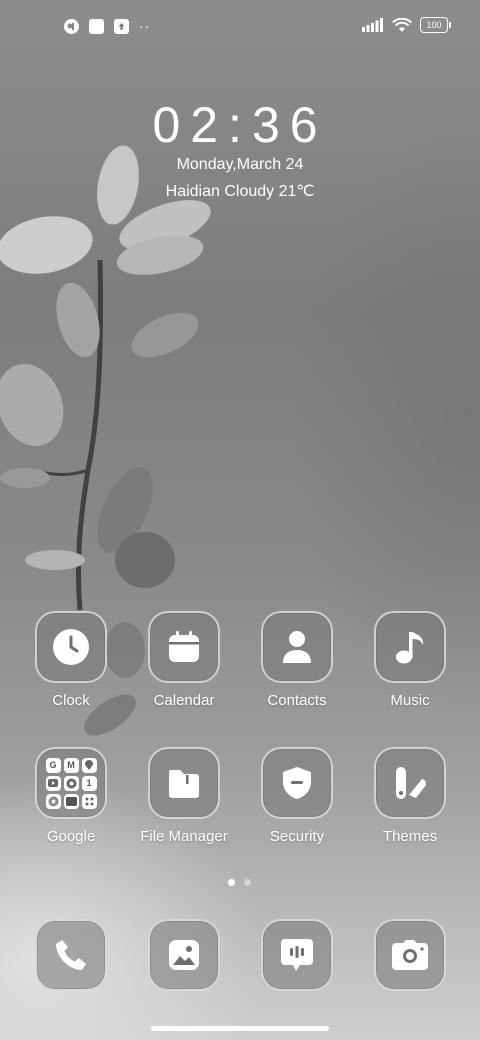 The width and height of the screenshot is (480, 1040). I want to click on app-calendar: Calendar, so click(184, 660).